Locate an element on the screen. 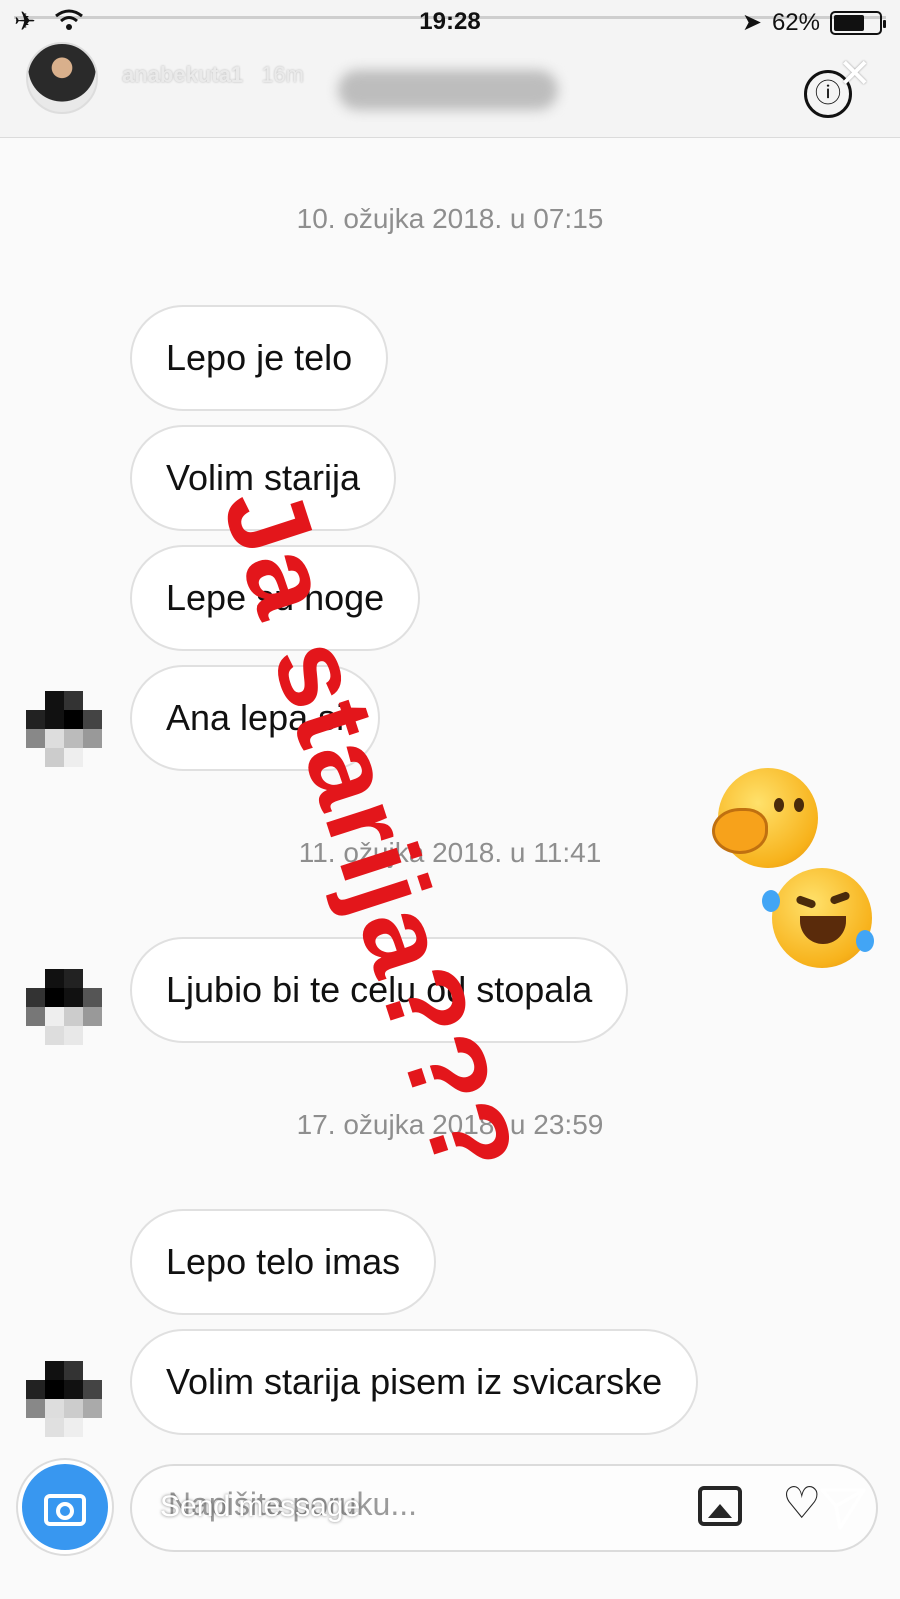 The image size is (900, 1599). close-icon: ✕ is located at coordinates (855, 74).